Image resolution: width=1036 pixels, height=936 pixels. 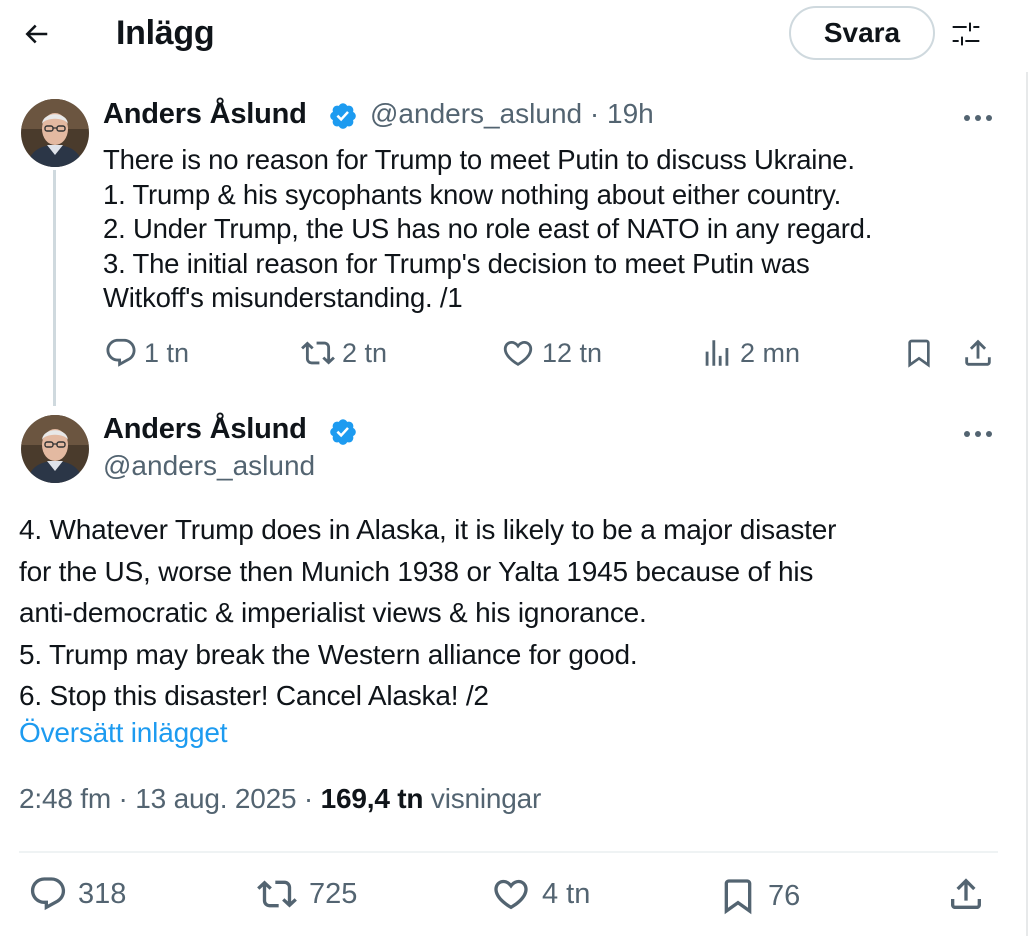 What do you see at coordinates (630, 113) in the screenshot?
I see `post-time: 19h` at bounding box center [630, 113].